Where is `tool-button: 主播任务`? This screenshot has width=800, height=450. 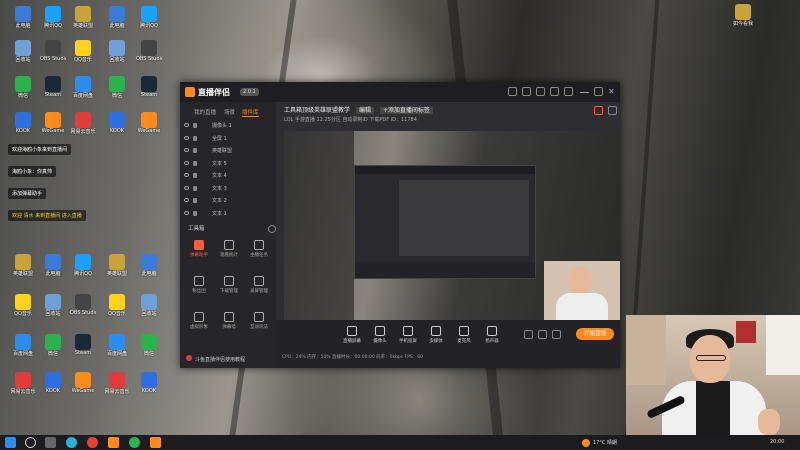
tool-button: 主播任务 is located at coordinates (259, 249).